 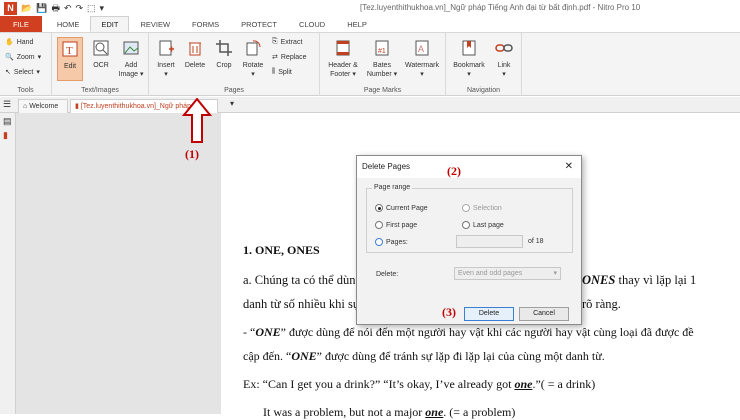 What do you see at coordinates (382, 90) in the screenshot?
I see `group-label: Page Marks` at bounding box center [382, 90].